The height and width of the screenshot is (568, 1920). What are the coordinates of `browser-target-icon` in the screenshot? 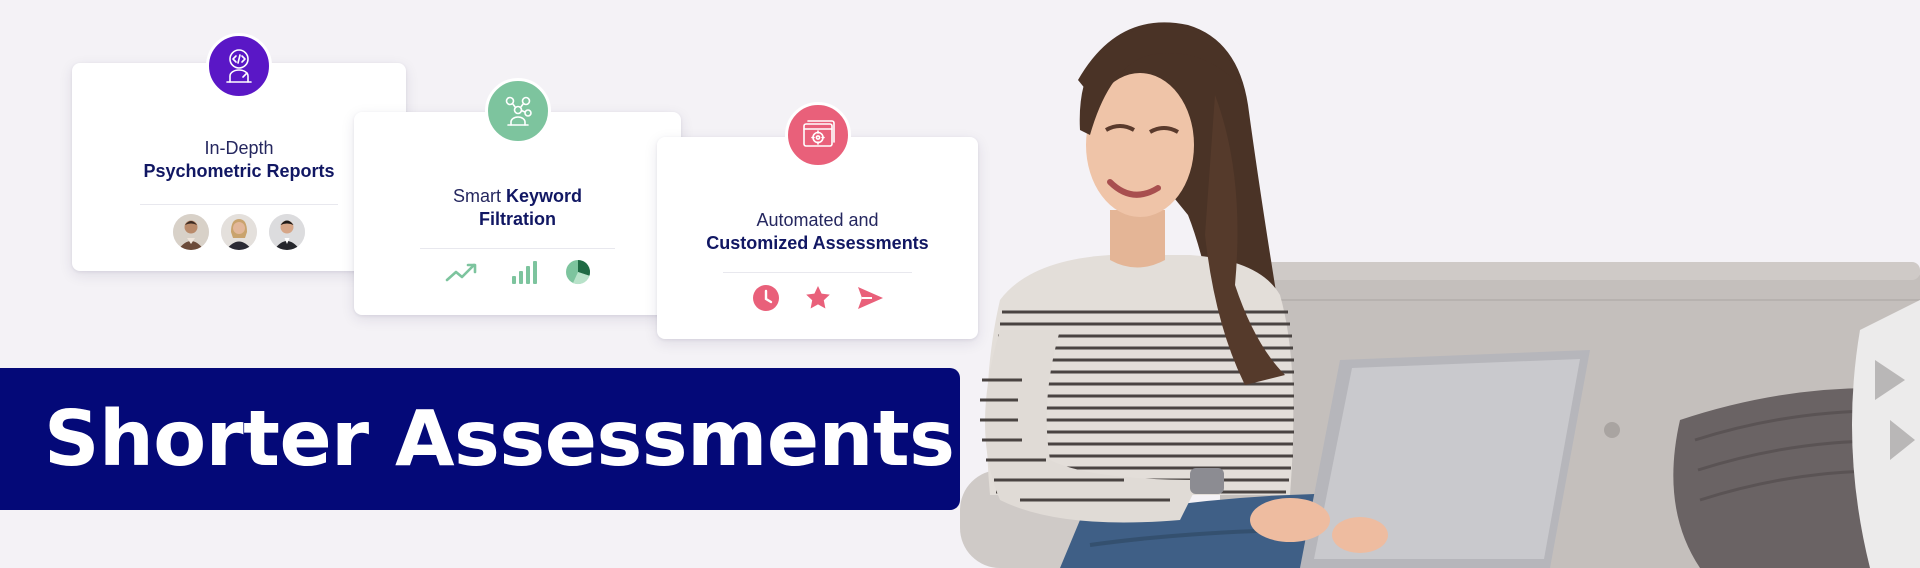 It's located at (817, 135).